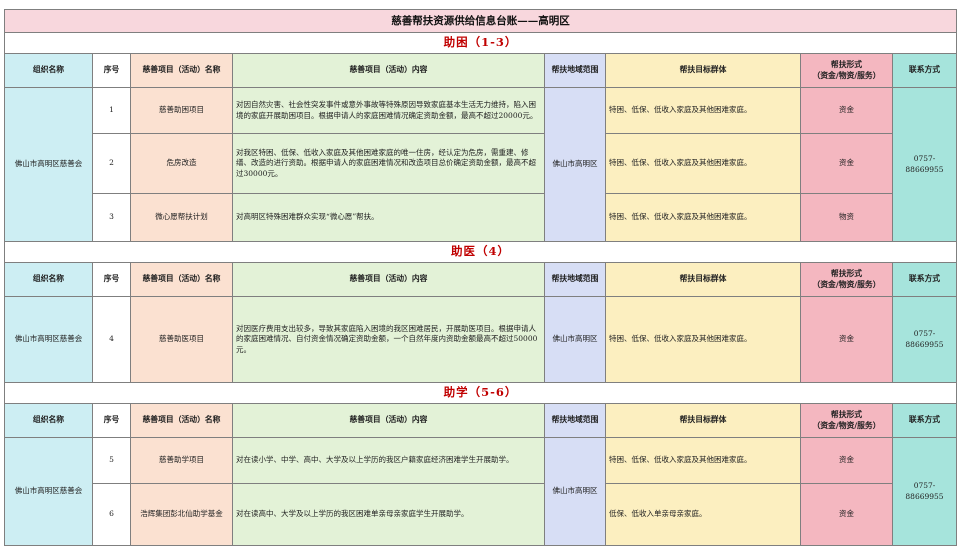  I want to click on project-content-cell: 对在读高中、大学及以上学历的我区困难单亲母亲家庭学生开展助学。, so click(388, 514).